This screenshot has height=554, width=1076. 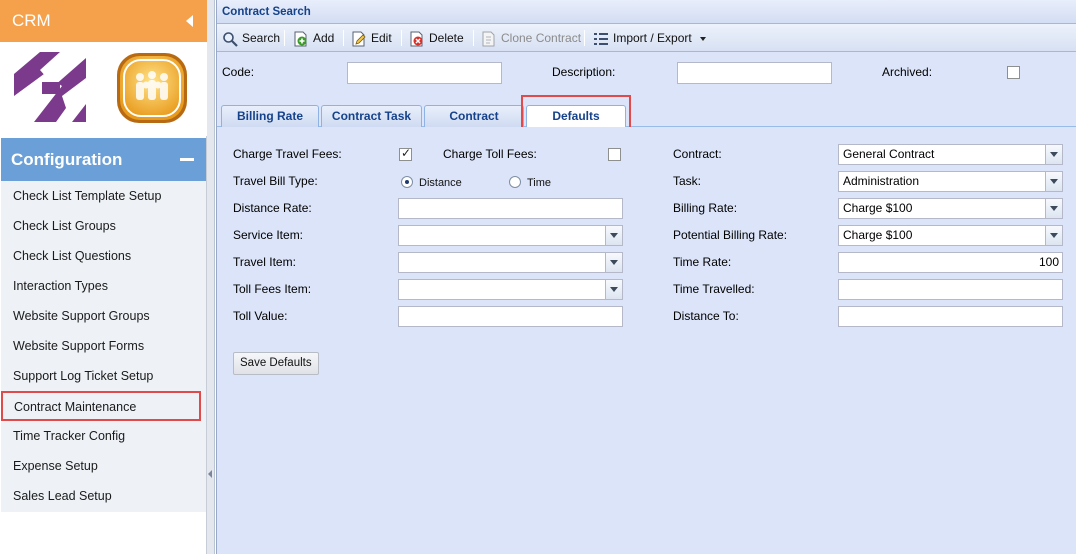 I want to click on service-item-combo, so click(x=510, y=235).